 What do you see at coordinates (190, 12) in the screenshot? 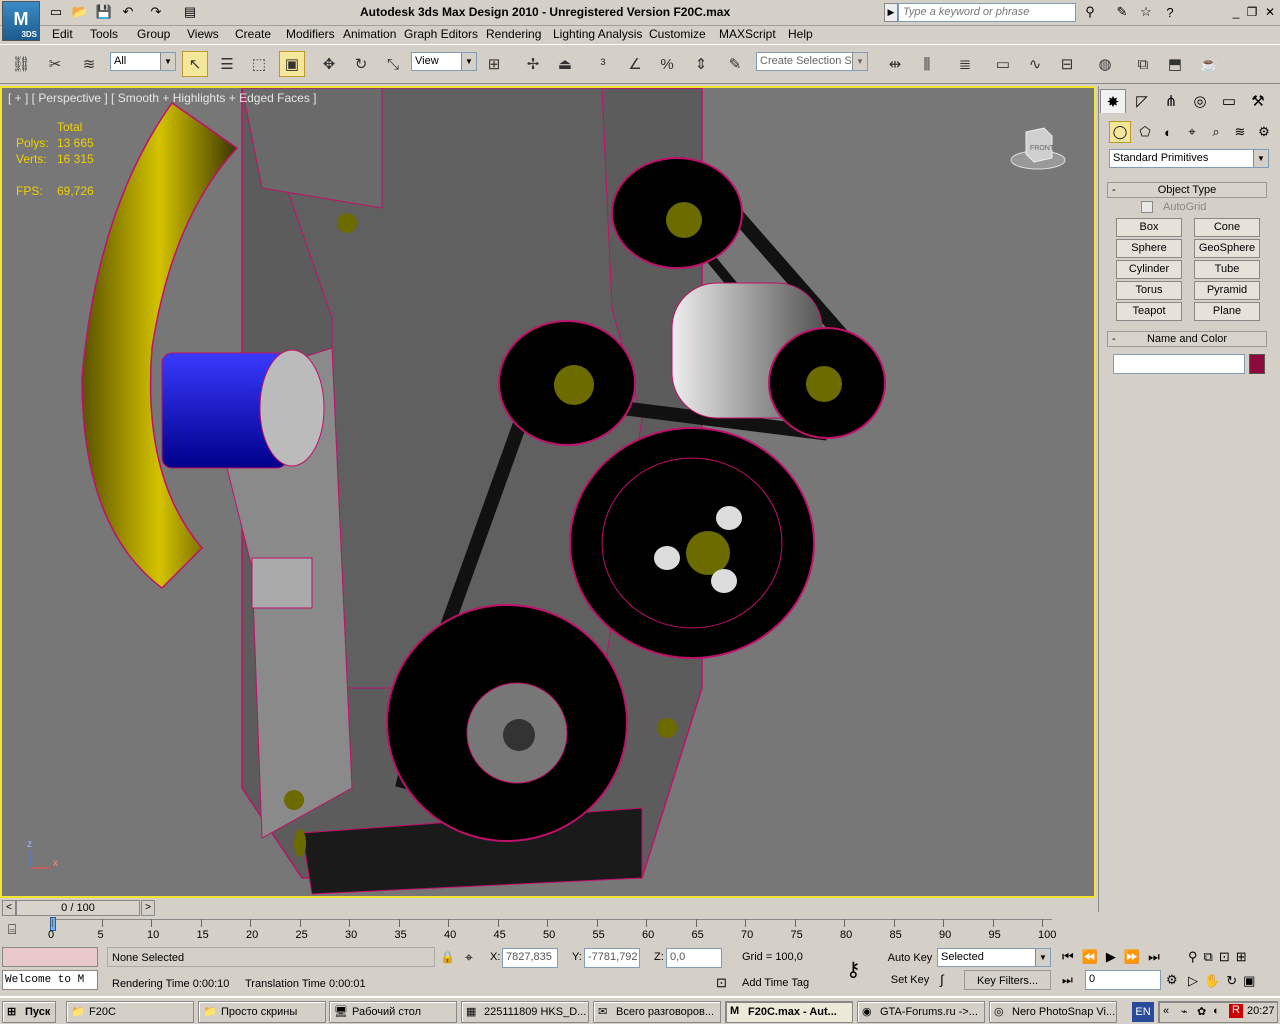
I see `project-folder-icon: ▤` at bounding box center [190, 12].